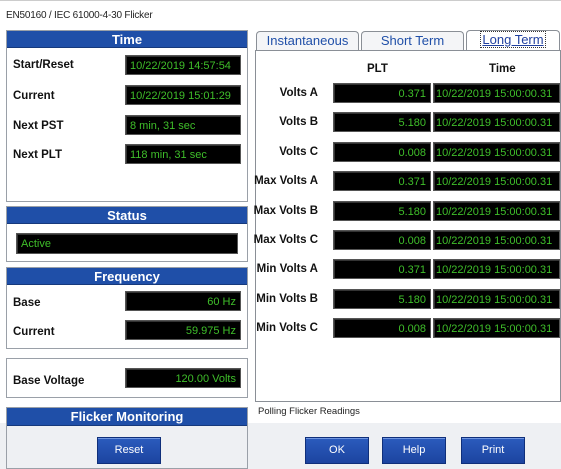 The height and width of the screenshot is (469, 561). Describe the element at coordinates (286, 181) in the screenshot. I see `long-term-row-label: Max Volts A` at that location.